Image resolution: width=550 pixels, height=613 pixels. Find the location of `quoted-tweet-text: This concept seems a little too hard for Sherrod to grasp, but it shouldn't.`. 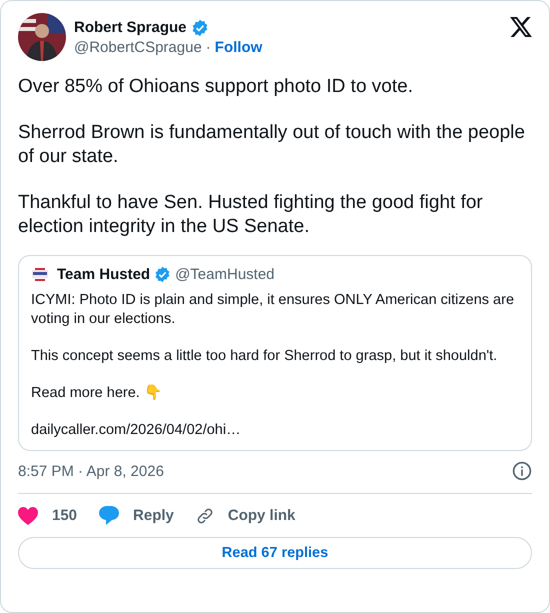

quoted-tweet-text: This concept seems a little too hard for Sherrod to grasp, but it shouldn't. is located at coordinates (264, 356).